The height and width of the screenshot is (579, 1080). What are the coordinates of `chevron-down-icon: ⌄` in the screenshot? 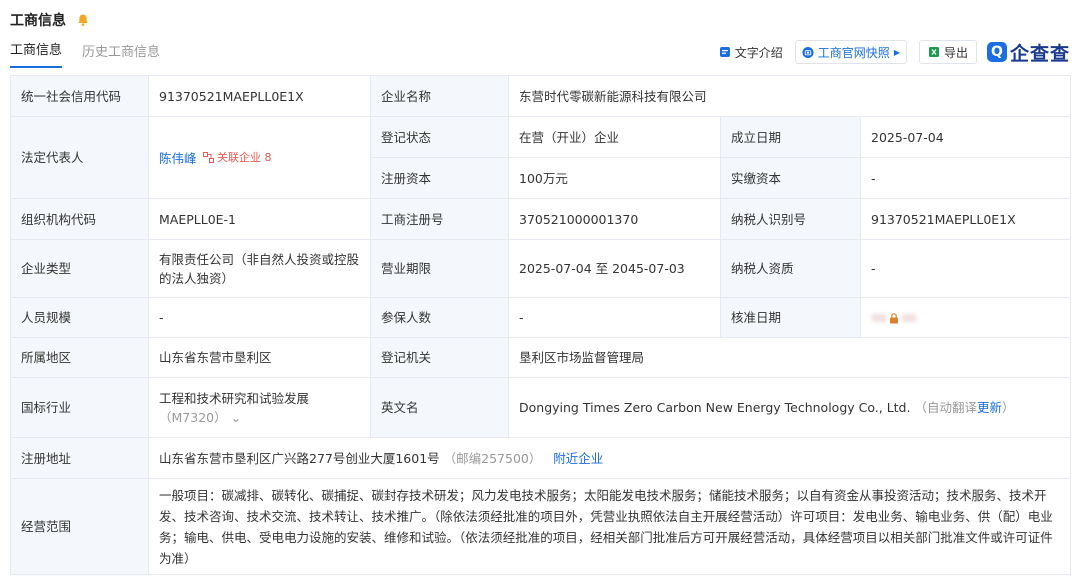 It's located at (236, 417).